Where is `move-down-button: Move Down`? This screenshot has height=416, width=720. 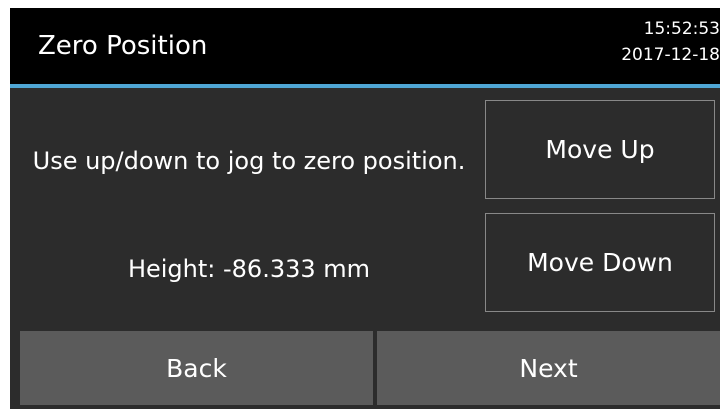 move-down-button: Move Down is located at coordinates (600, 262).